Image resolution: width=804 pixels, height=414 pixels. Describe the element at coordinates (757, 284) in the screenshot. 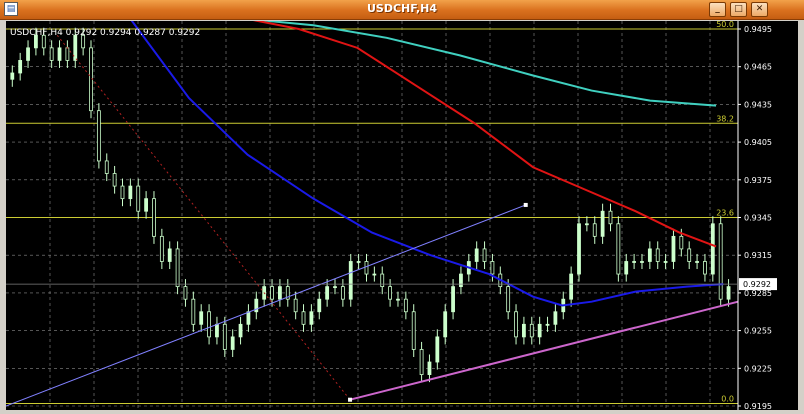

I see `current-price-label: 0.9292` at that location.